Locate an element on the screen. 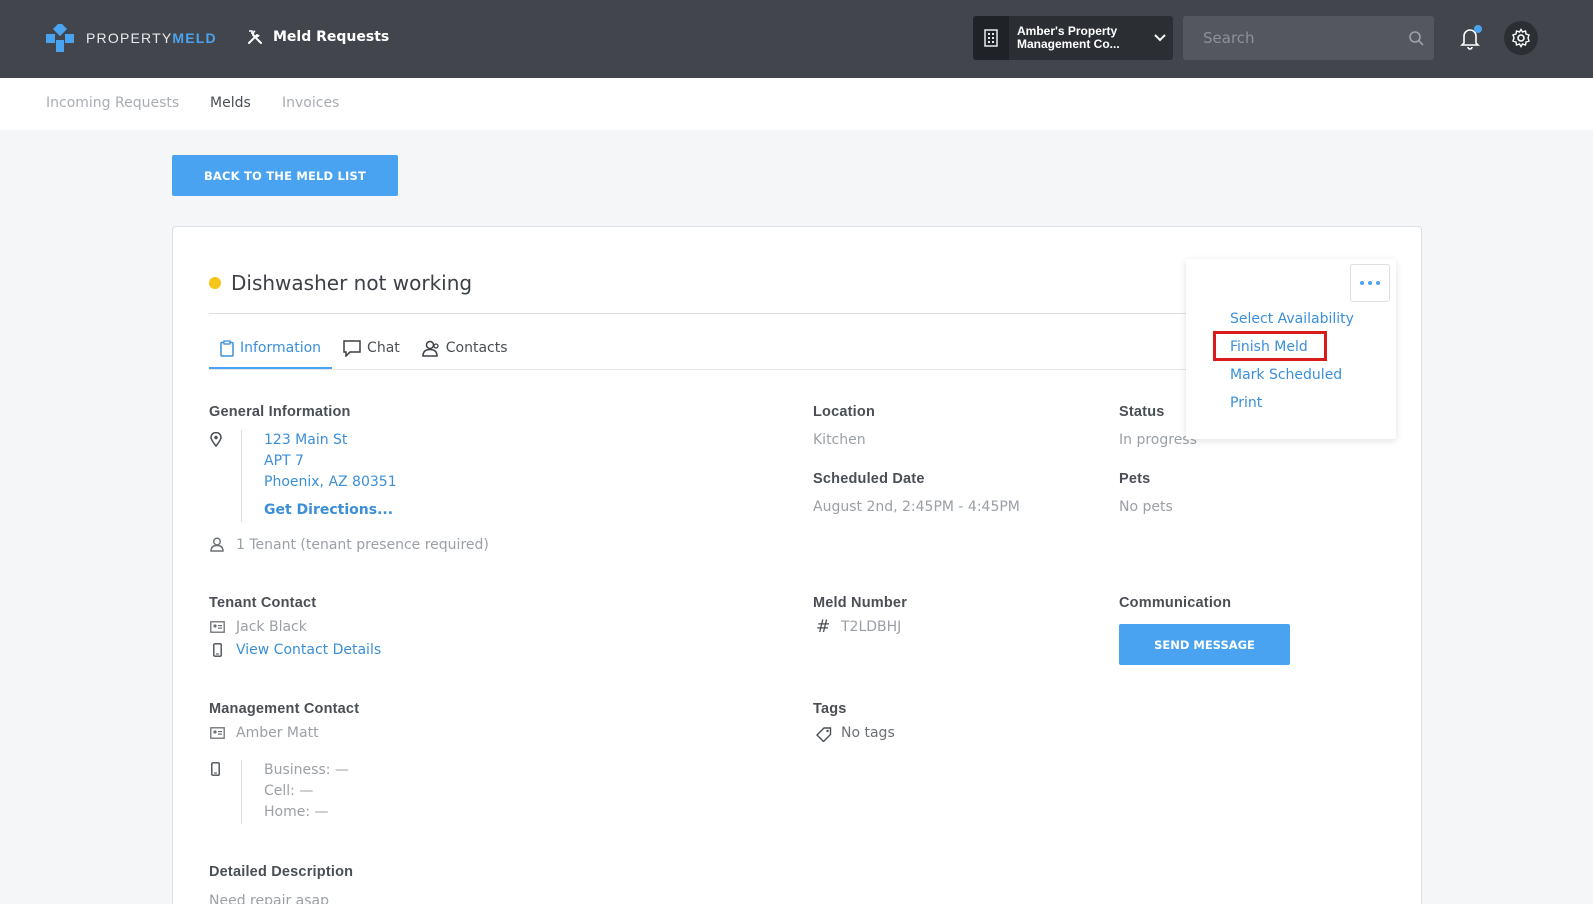 The width and height of the screenshot is (1593, 904). settings-gear-icon is located at coordinates (1521, 38).